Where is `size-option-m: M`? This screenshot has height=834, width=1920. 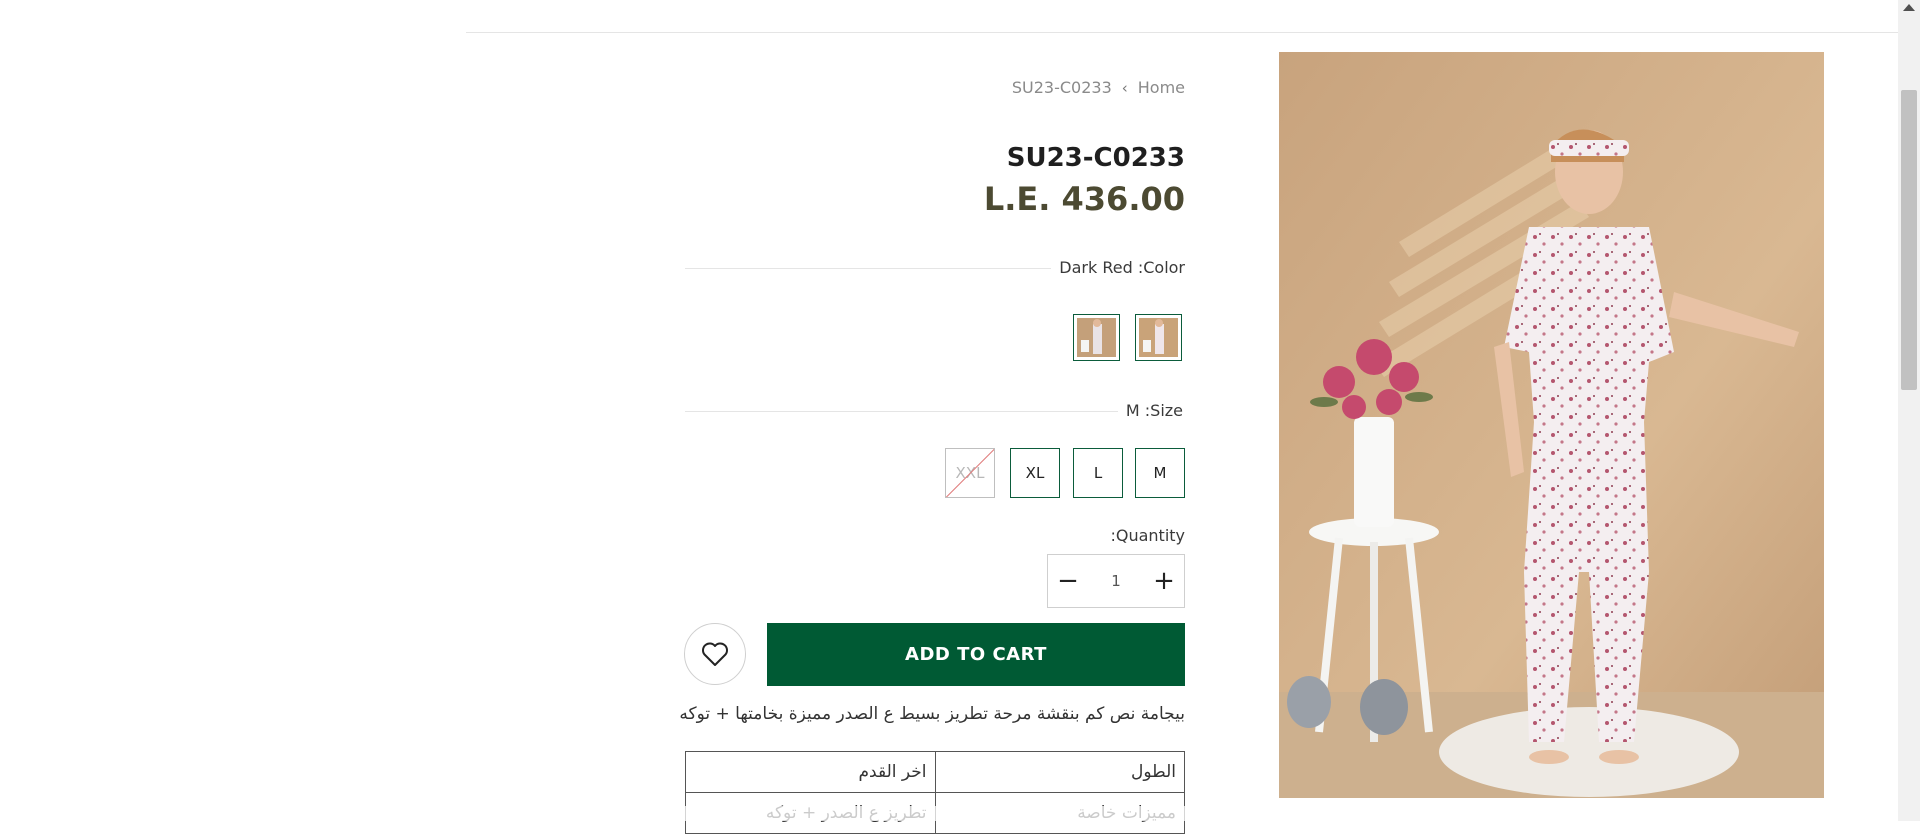 size-option-m: M is located at coordinates (1160, 473).